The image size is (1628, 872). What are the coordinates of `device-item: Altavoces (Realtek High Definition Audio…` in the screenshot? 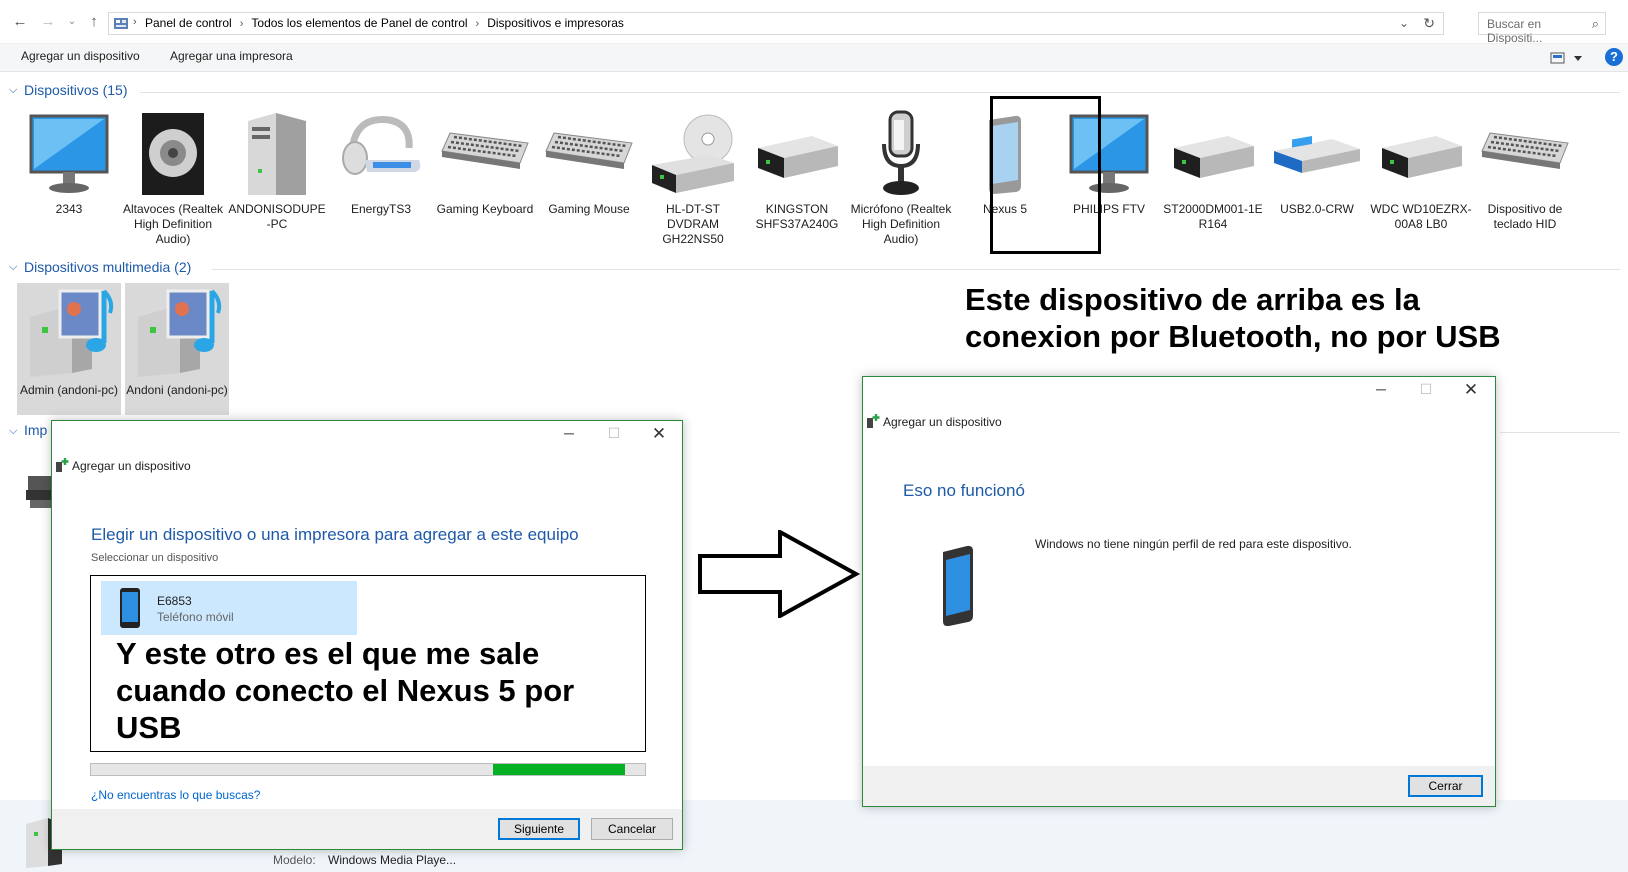 It's located at (173, 178).